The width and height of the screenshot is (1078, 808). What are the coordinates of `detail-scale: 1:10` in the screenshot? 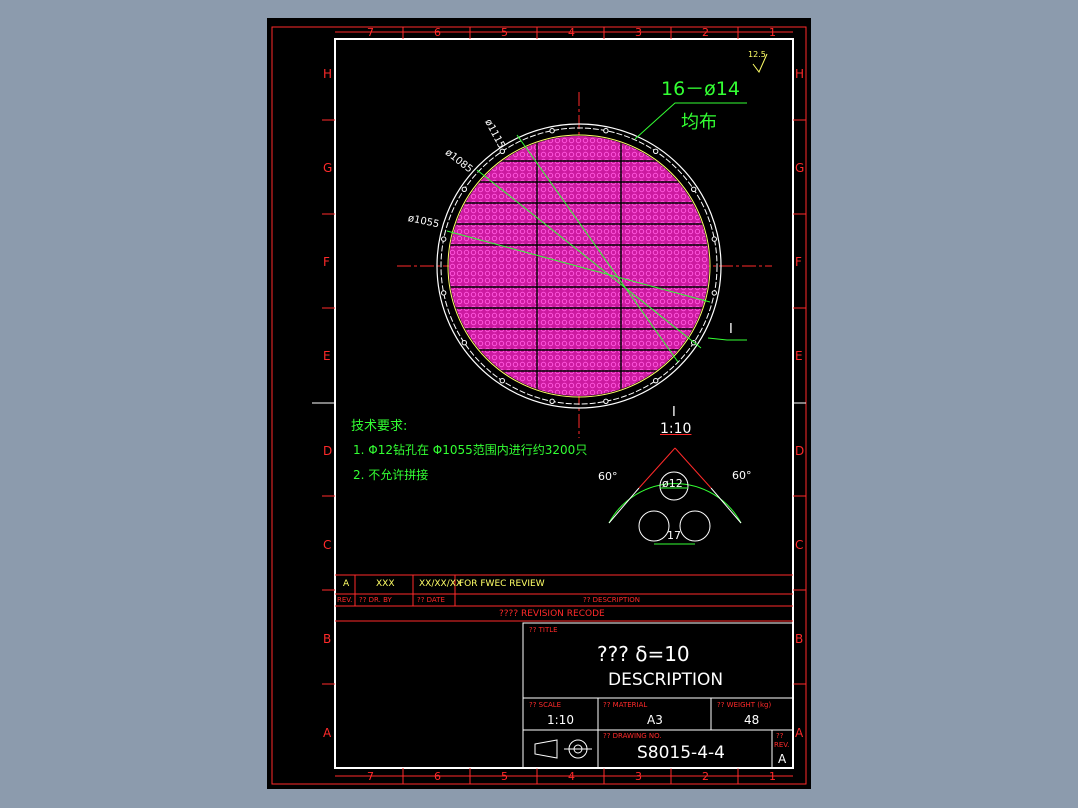 It's located at (676, 429).